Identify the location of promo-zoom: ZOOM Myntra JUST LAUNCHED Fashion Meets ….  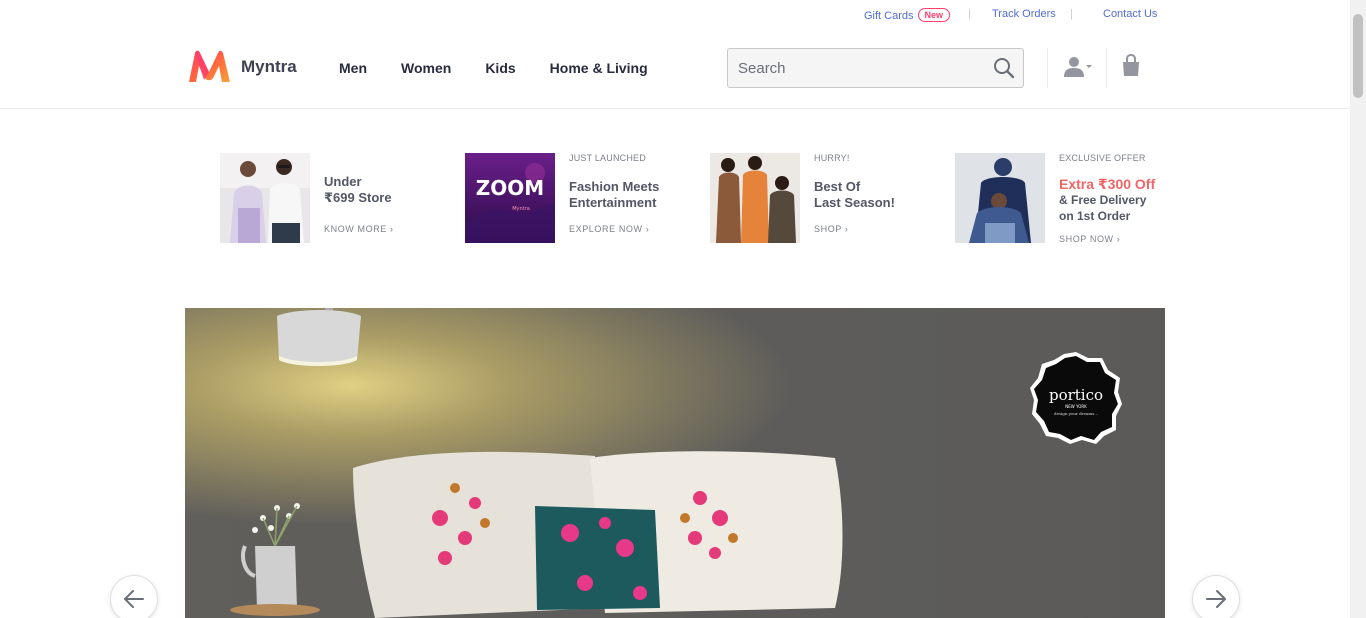
(572, 198).